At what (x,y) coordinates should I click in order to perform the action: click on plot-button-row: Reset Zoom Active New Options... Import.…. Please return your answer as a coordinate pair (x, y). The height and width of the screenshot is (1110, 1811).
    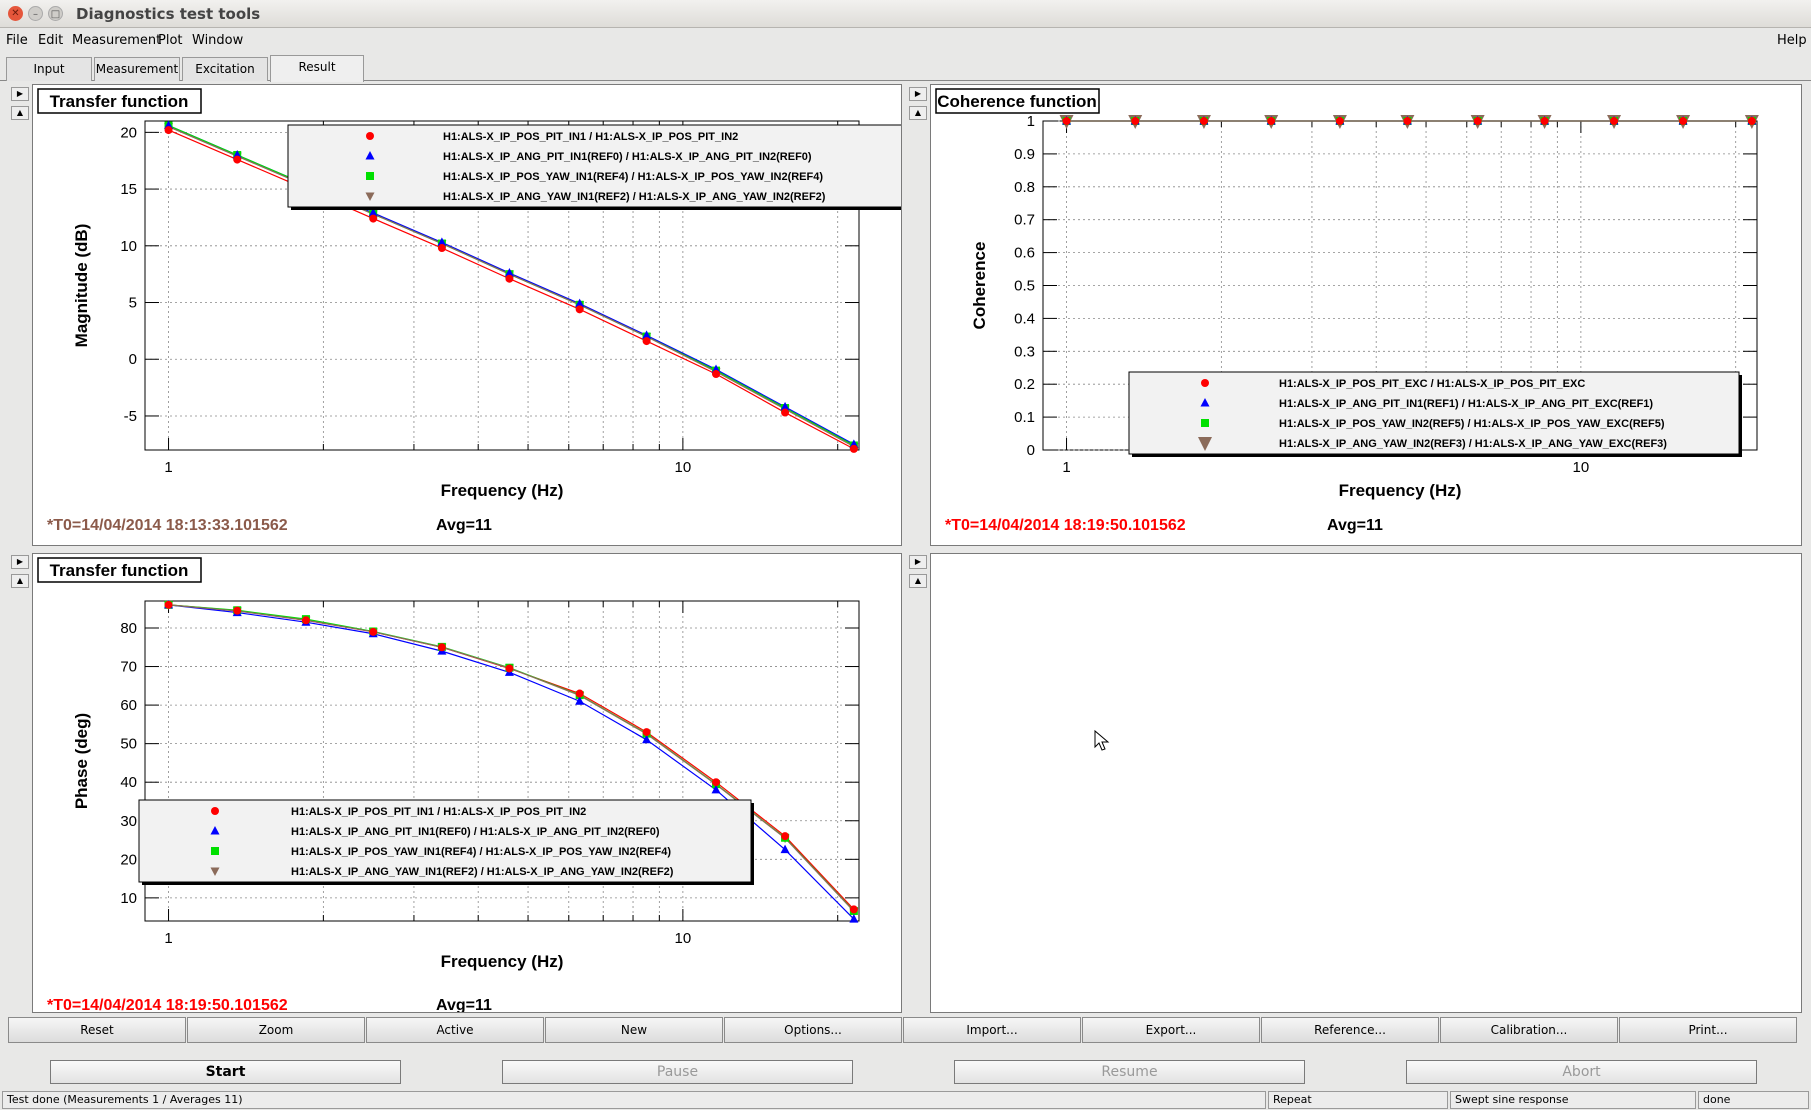
    Looking at the image, I should click on (904, 1030).